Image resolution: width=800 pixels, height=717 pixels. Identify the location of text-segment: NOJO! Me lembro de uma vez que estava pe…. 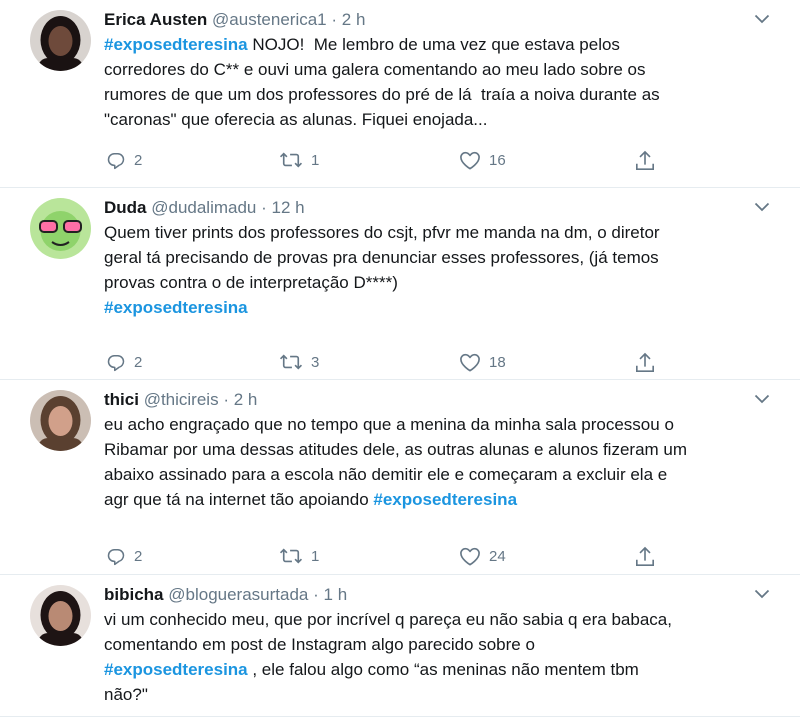
(433, 44).